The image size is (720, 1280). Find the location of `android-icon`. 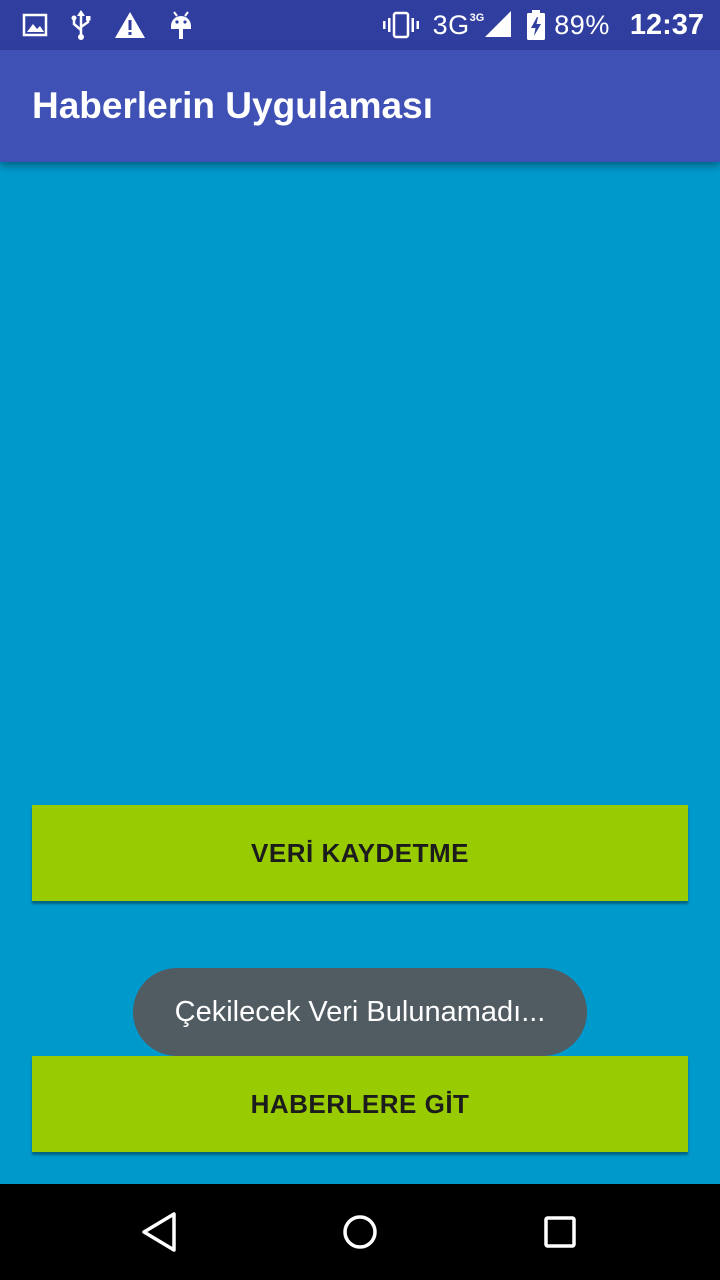

android-icon is located at coordinates (181, 25).